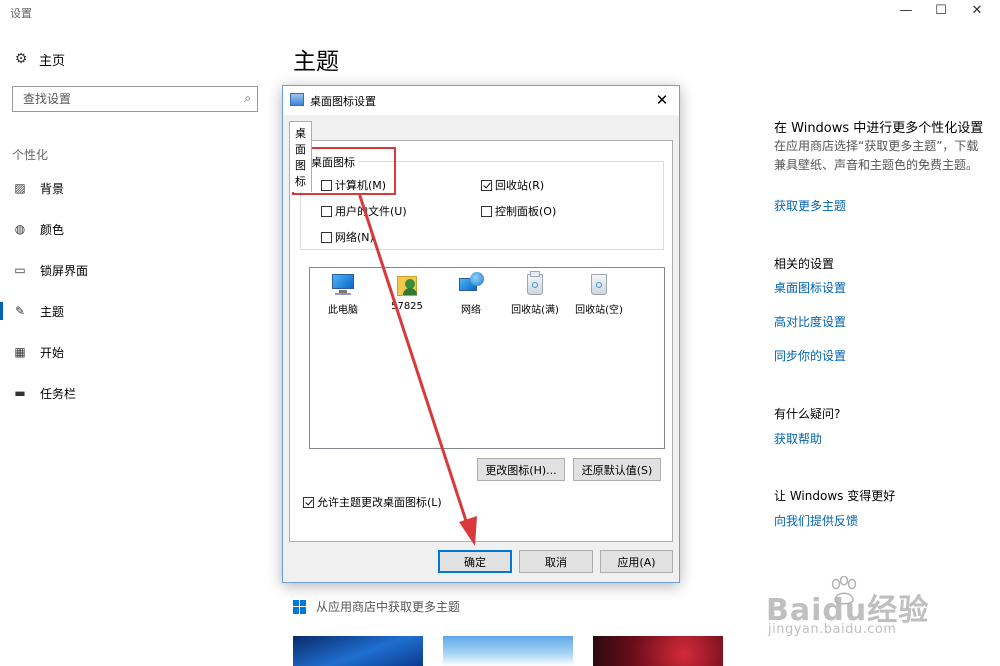 The image size is (1000, 666). Describe the element at coordinates (21, 59) in the screenshot. I see `gear-icon: ⚙` at that location.